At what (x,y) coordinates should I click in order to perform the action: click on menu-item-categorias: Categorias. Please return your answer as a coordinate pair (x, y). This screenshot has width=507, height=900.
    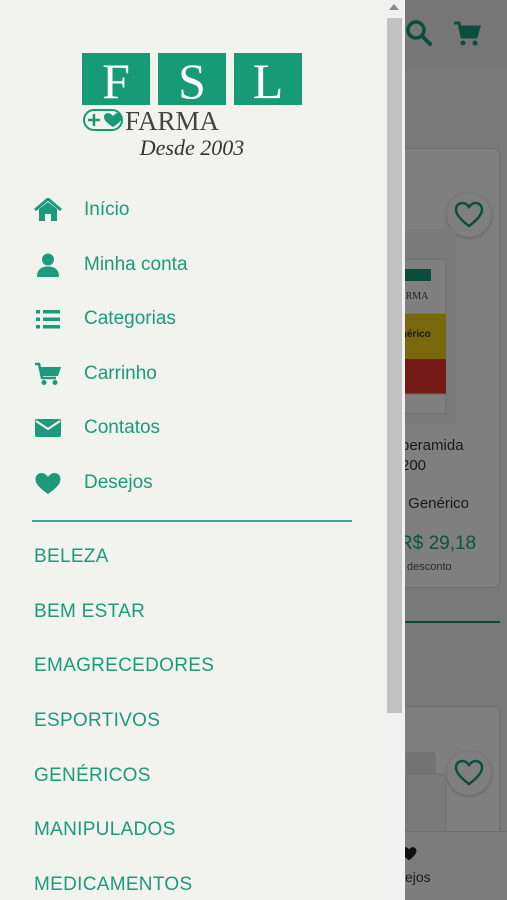
    Looking at the image, I should click on (105, 319).